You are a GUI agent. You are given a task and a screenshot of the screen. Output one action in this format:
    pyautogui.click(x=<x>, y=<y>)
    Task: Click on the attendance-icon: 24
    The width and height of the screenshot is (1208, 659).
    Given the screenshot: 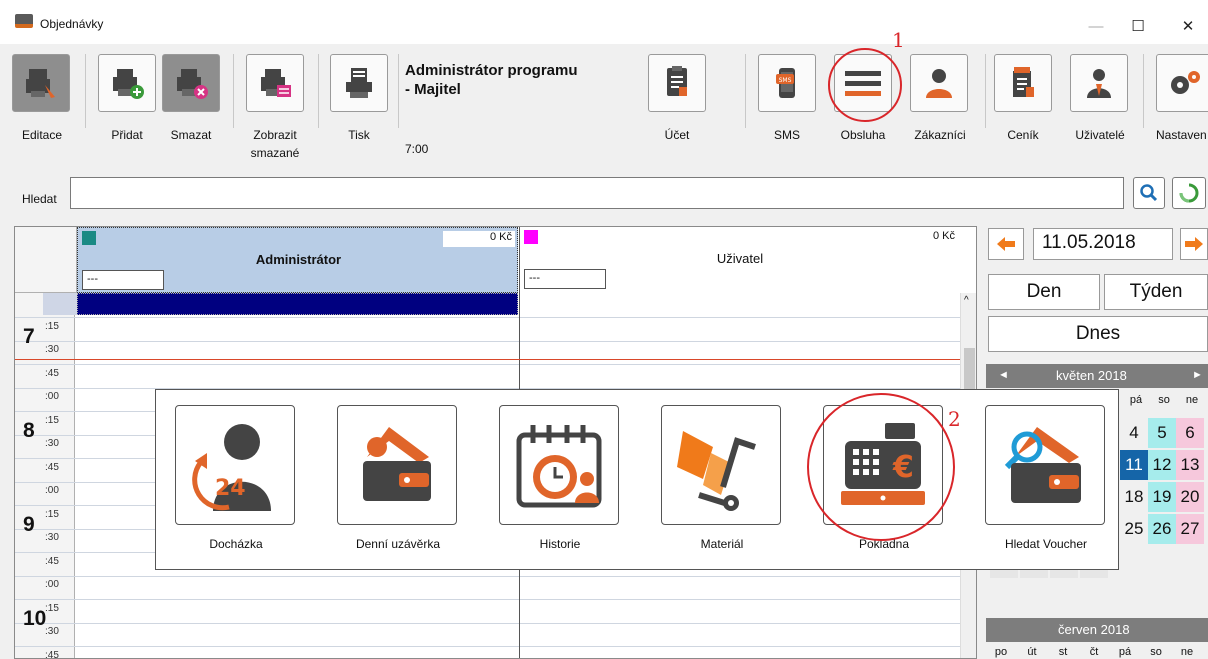 What is the action you would take?
    pyautogui.click(x=231, y=467)
    